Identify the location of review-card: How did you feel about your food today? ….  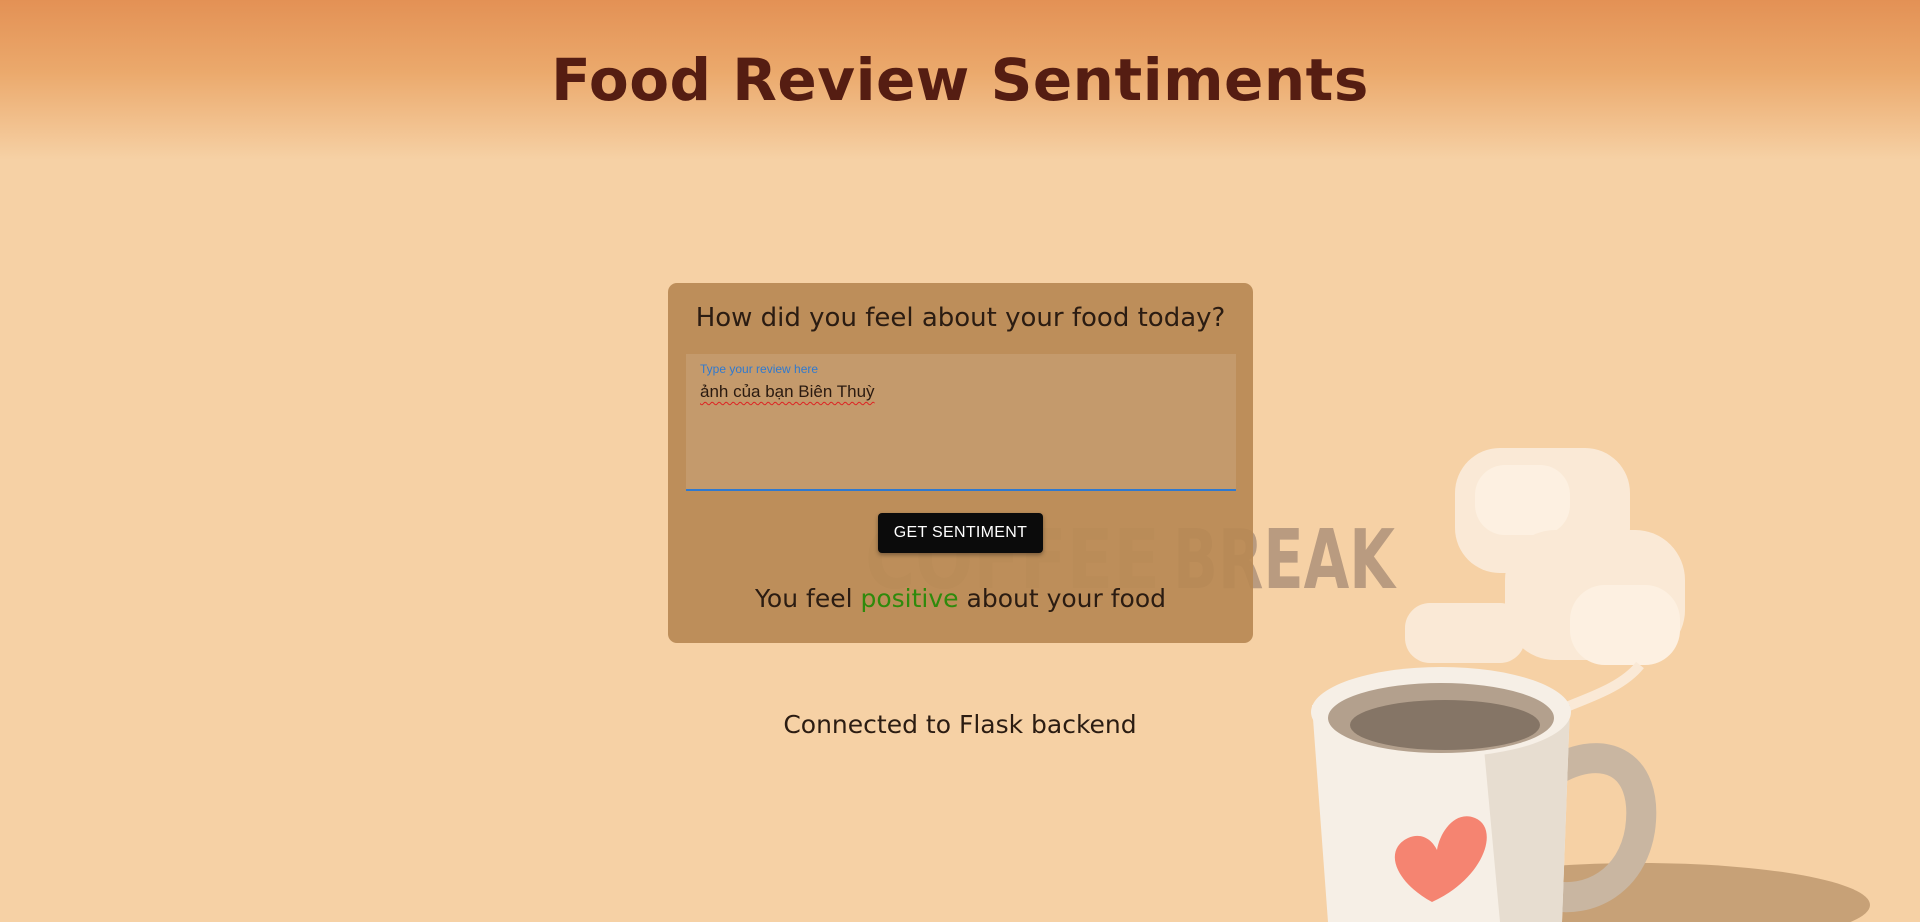
(960, 463).